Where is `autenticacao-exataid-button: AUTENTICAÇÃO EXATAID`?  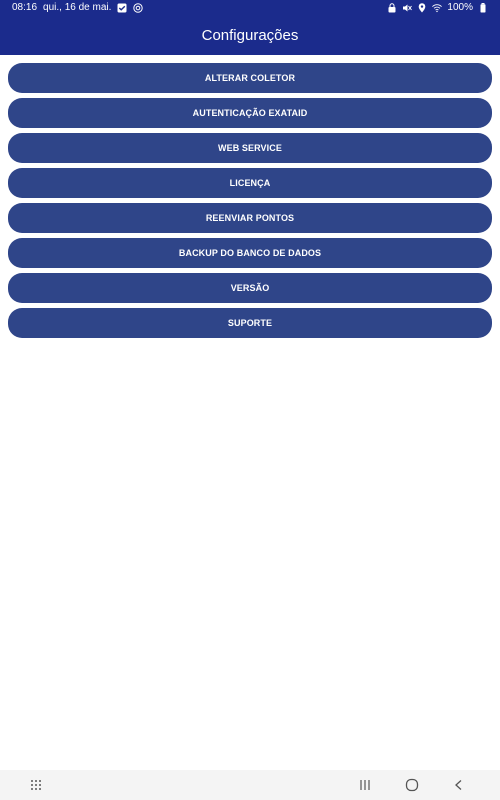
autenticacao-exataid-button: AUTENTICAÇÃO EXATAID is located at coordinates (250, 113).